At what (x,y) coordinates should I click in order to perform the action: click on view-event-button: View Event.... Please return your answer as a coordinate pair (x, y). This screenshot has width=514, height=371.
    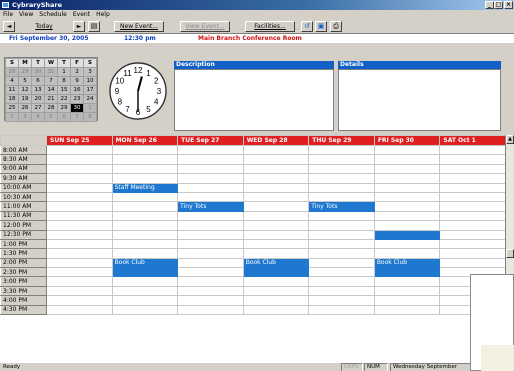
    Looking at the image, I should click on (205, 26).